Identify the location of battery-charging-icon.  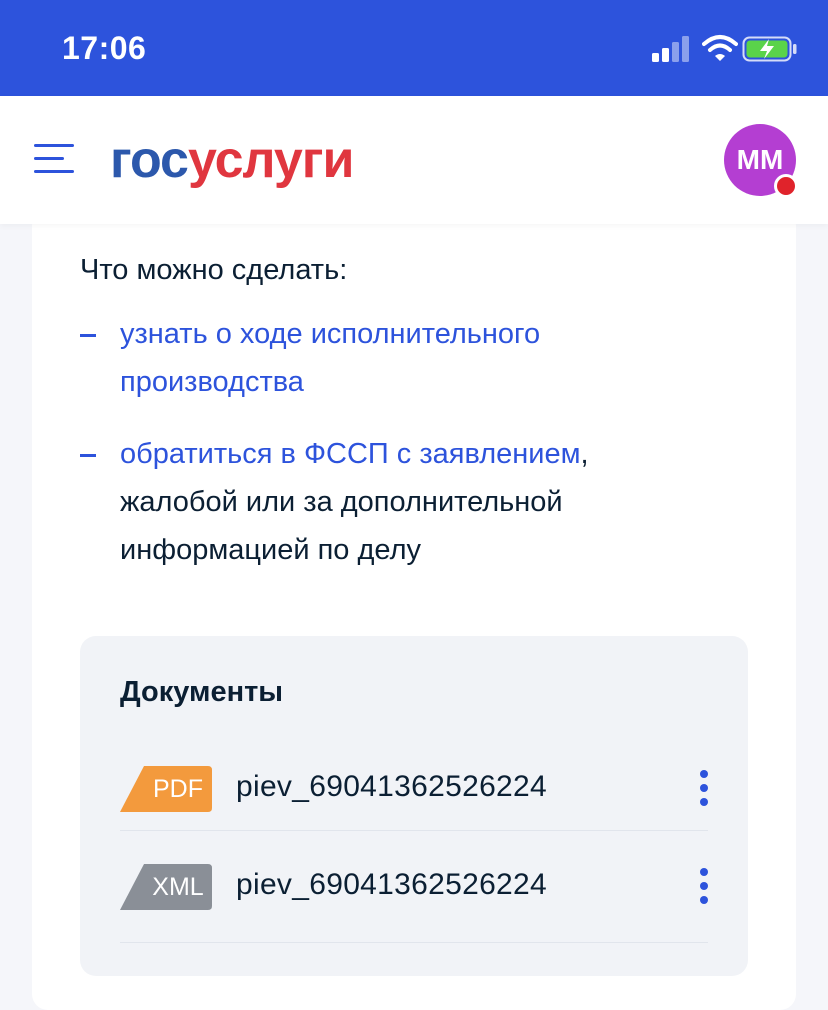
(769, 49).